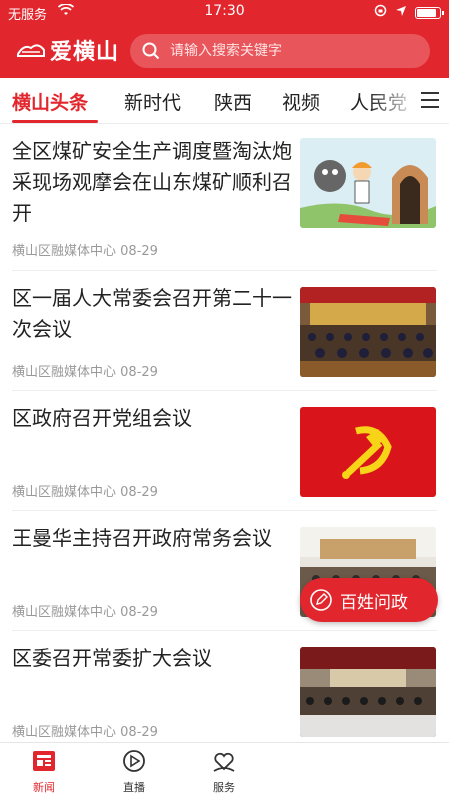  Describe the element at coordinates (290, 51) in the screenshot. I see `search-input` at that location.